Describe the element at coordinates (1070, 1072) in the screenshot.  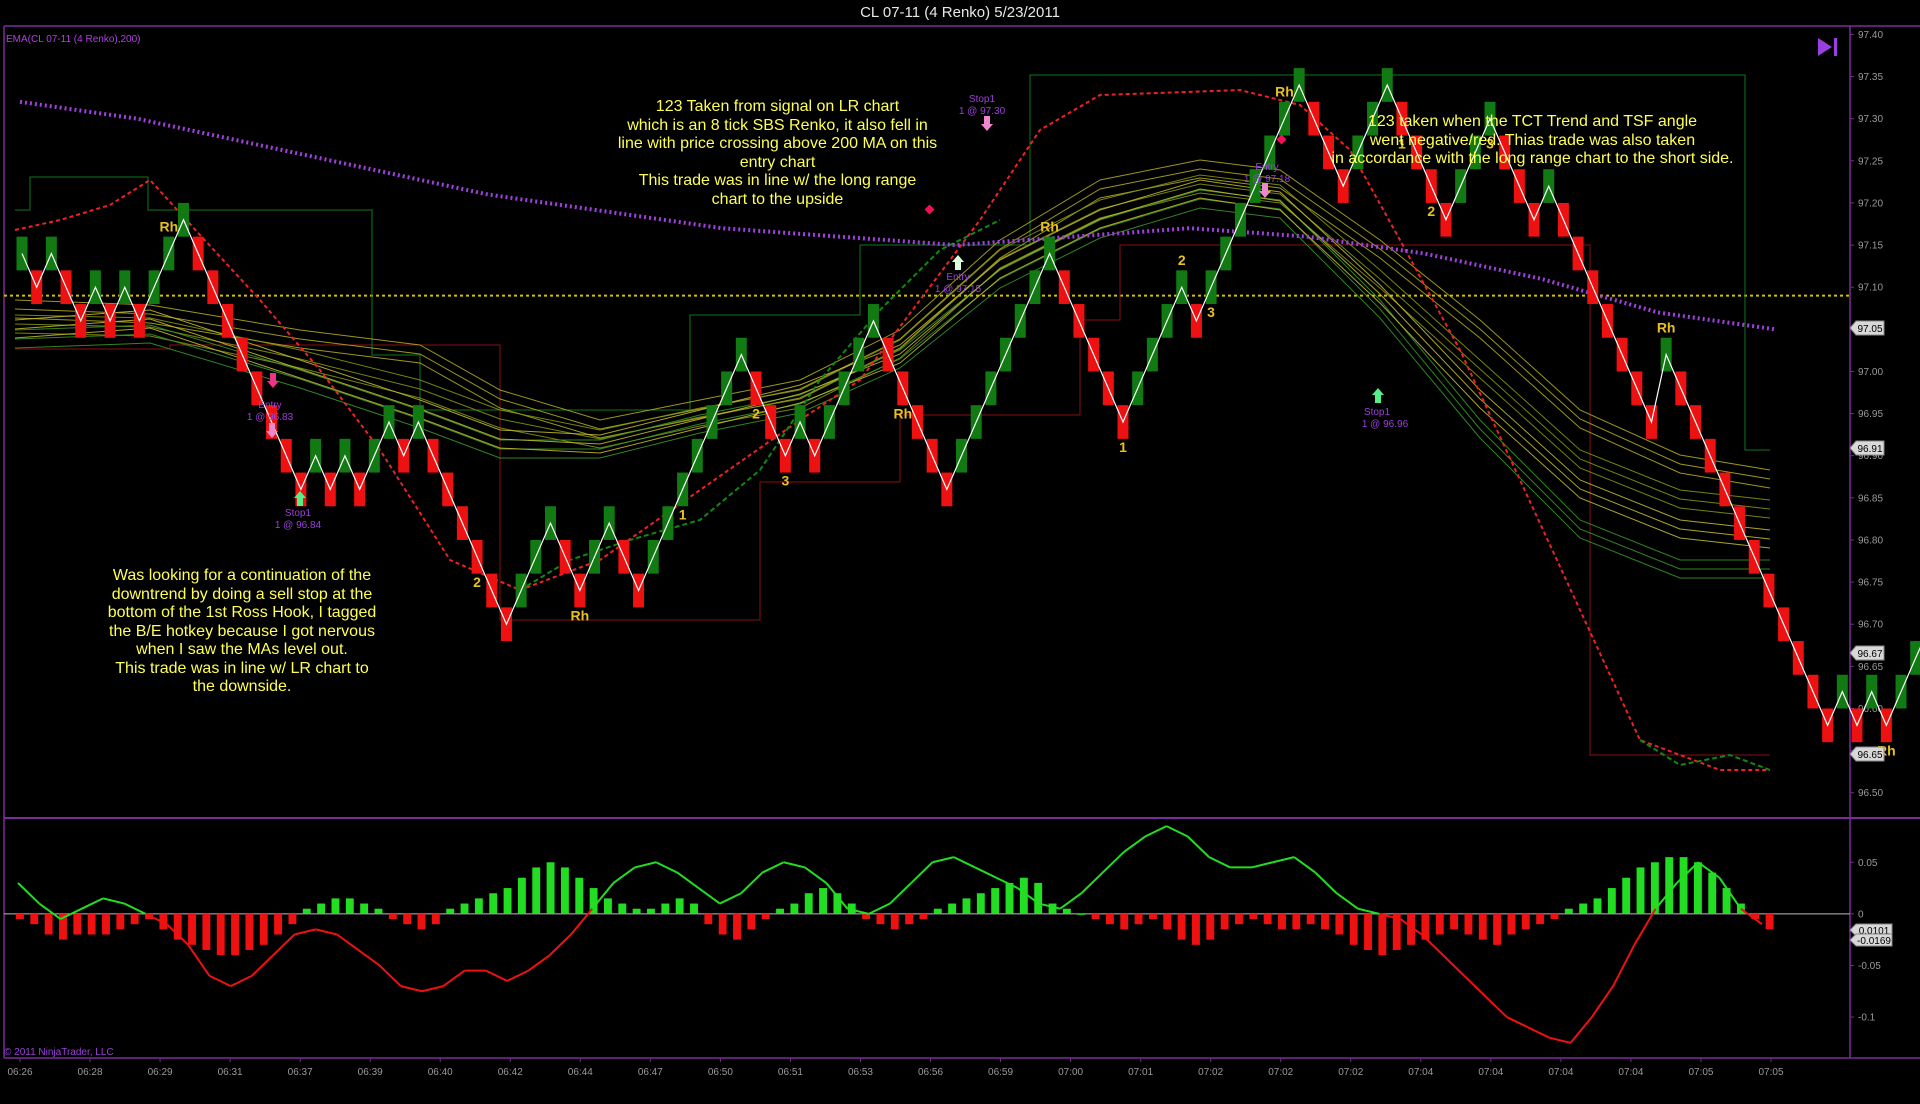
I see `time-tick-label: 07:00` at that location.